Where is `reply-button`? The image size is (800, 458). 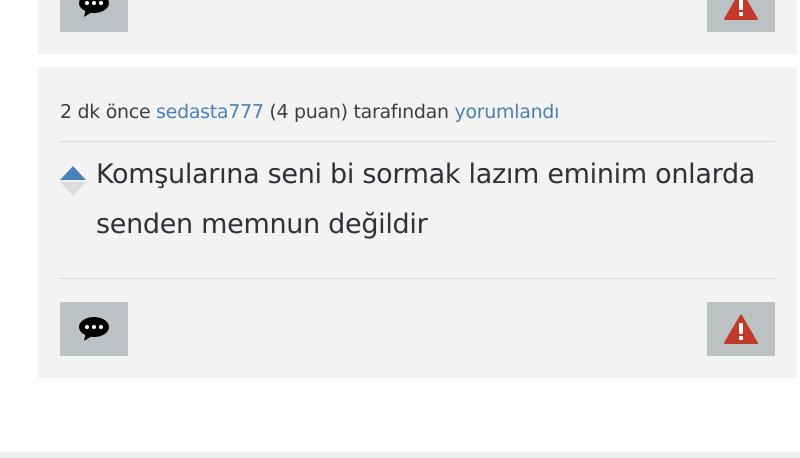 reply-button is located at coordinates (94, 329).